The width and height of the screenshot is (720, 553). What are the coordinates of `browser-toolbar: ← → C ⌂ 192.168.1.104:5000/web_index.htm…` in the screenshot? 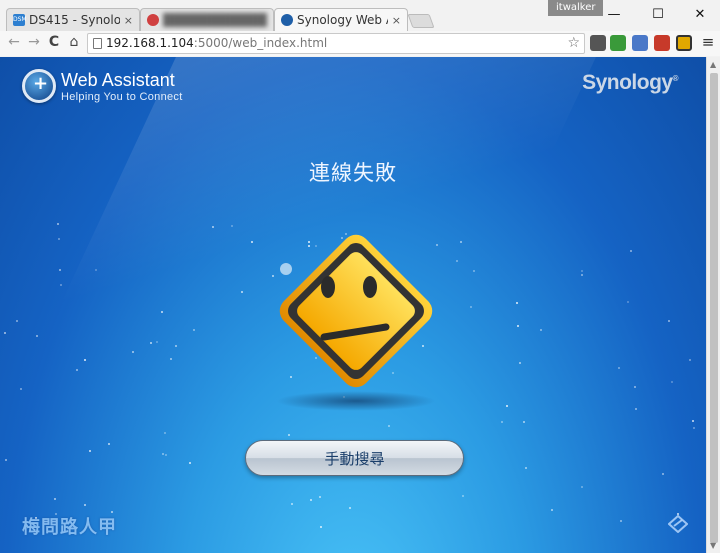 It's located at (360, 43).